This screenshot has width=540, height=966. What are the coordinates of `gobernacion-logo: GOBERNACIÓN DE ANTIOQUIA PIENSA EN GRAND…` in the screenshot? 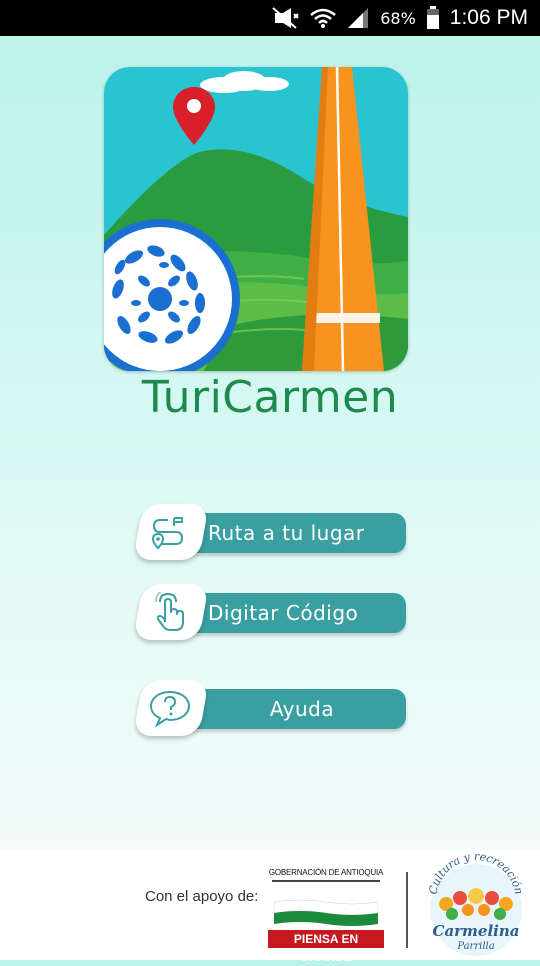 It's located at (326, 916).